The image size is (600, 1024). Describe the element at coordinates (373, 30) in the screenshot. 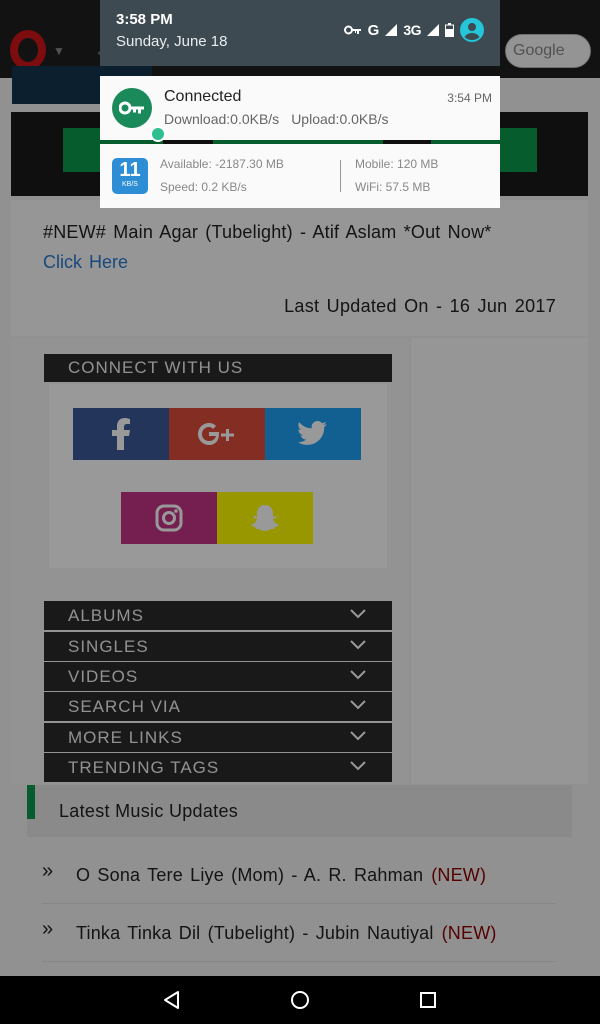

I see `network-type-g: G` at that location.